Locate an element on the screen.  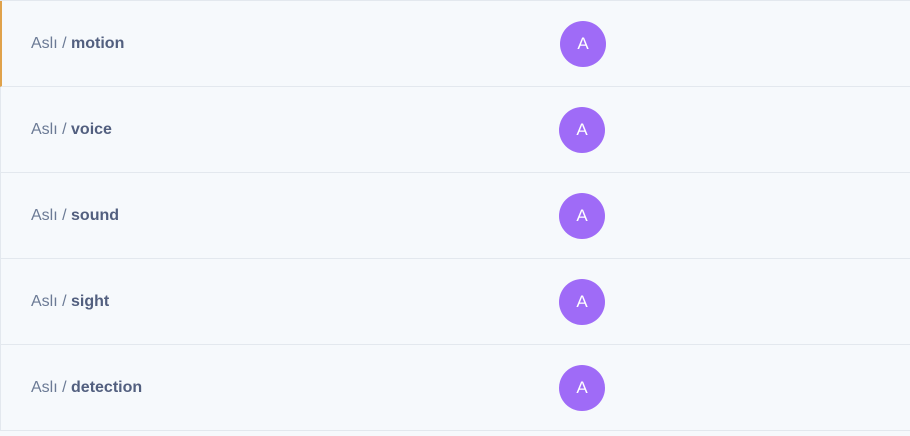
row-label: Aslı / motion is located at coordinates (77, 44).